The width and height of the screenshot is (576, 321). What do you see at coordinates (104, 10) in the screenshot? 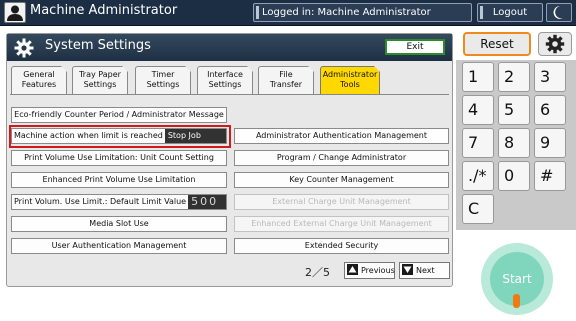
I see `app-title: Machine Administrator` at bounding box center [104, 10].